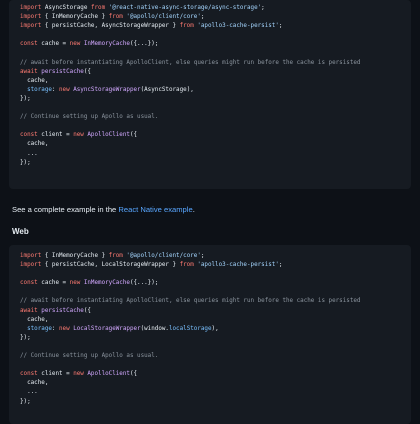 This screenshot has width=420, height=424. Describe the element at coordinates (29, 71) in the screenshot. I see `keyword-token: await` at that location.